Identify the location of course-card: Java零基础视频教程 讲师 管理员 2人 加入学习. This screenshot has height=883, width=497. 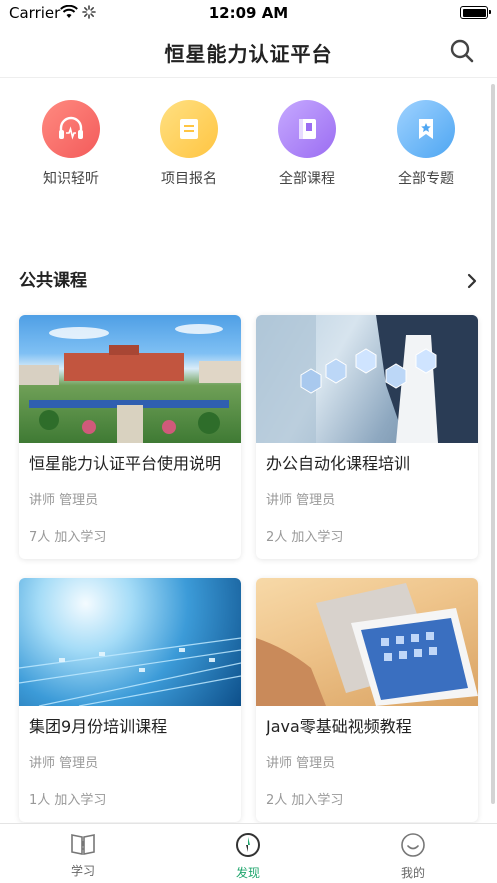
(367, 700).